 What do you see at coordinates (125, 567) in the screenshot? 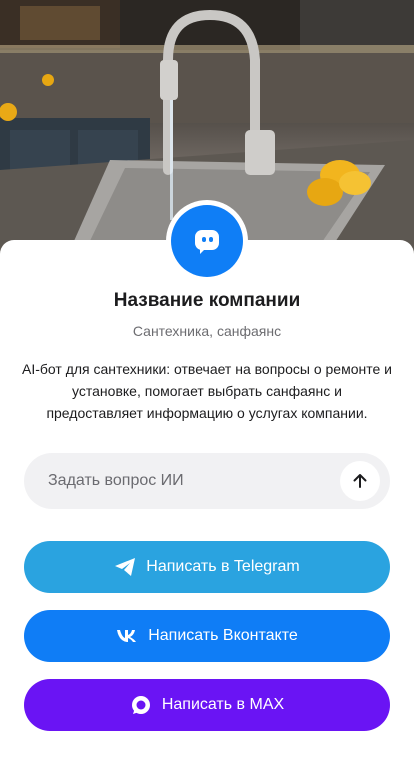
I see `telegram-icon` at bounding box center [125, 567].